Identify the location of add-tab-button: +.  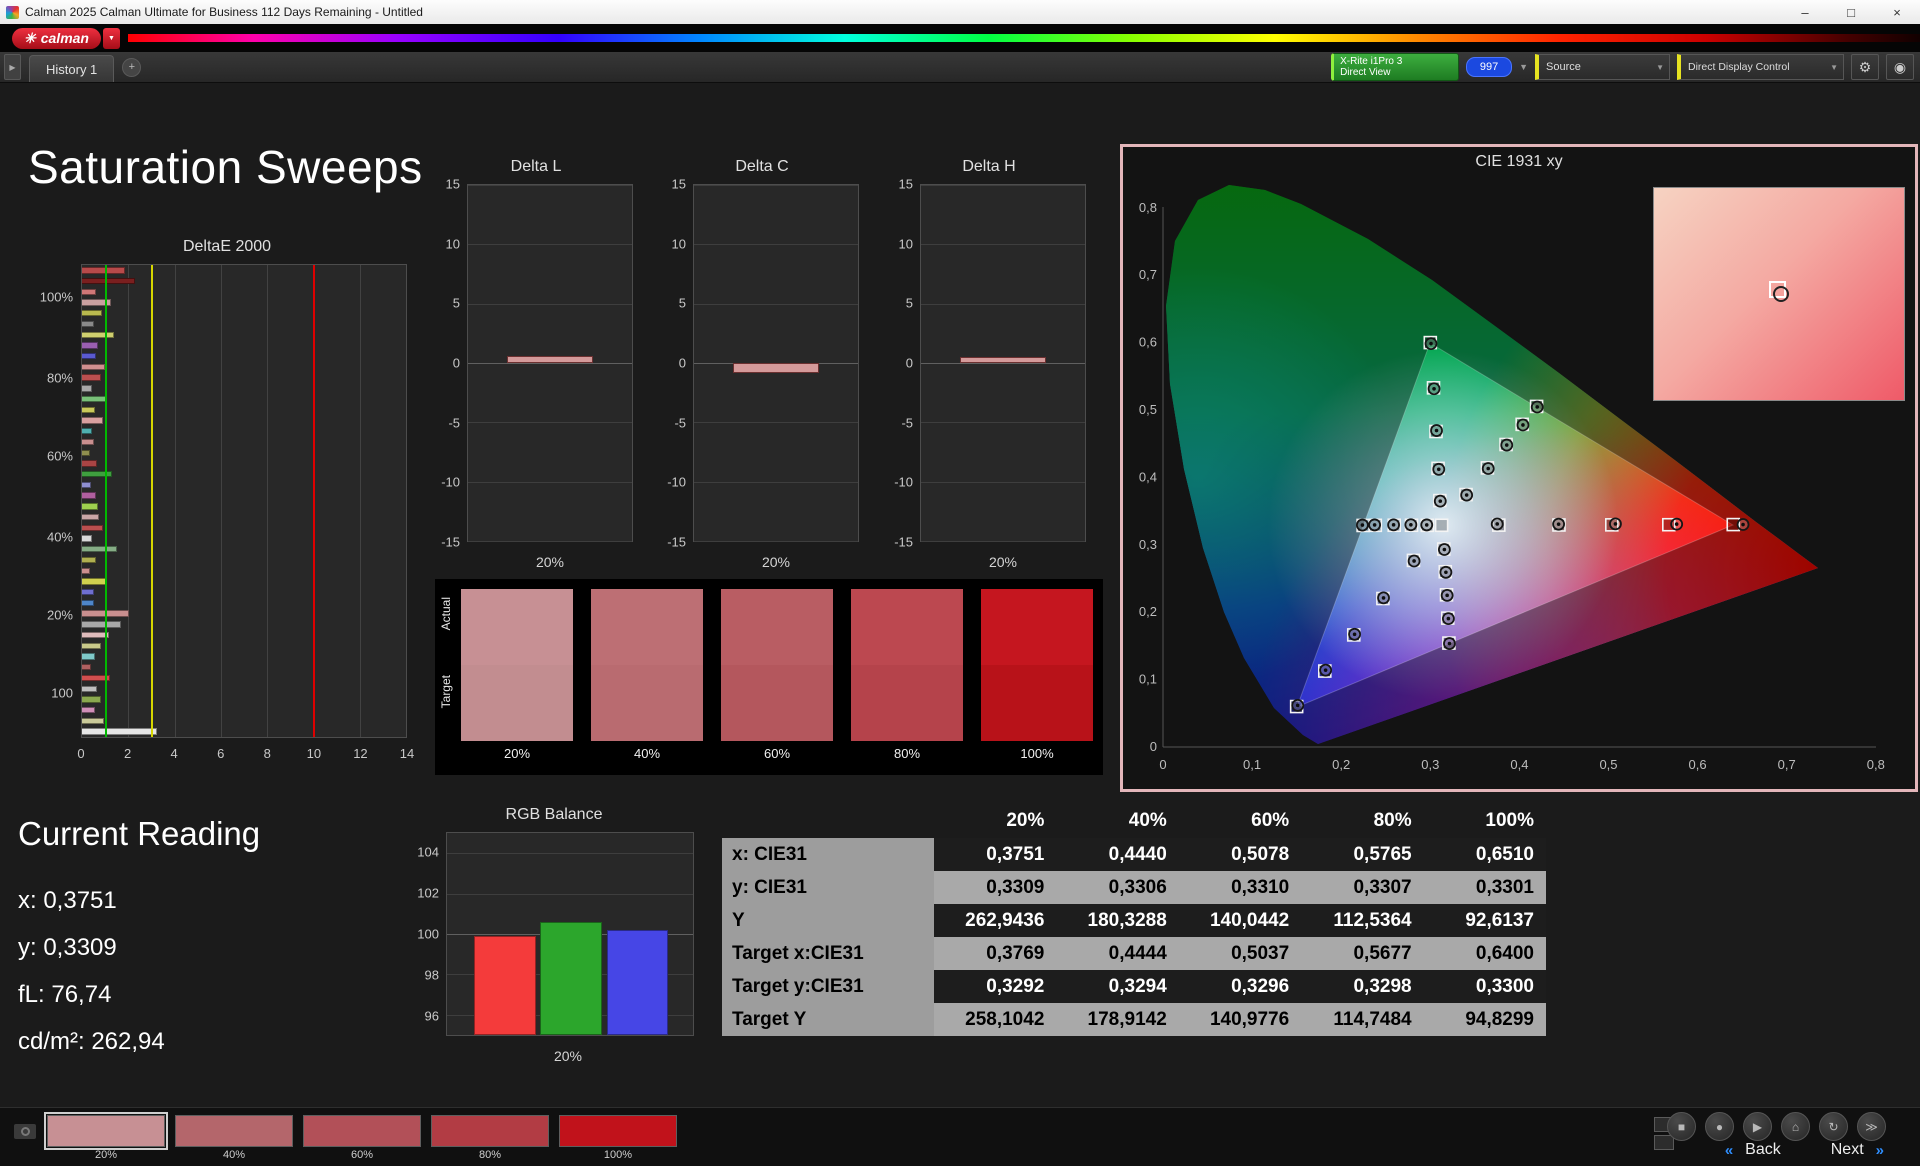
(132, 67).